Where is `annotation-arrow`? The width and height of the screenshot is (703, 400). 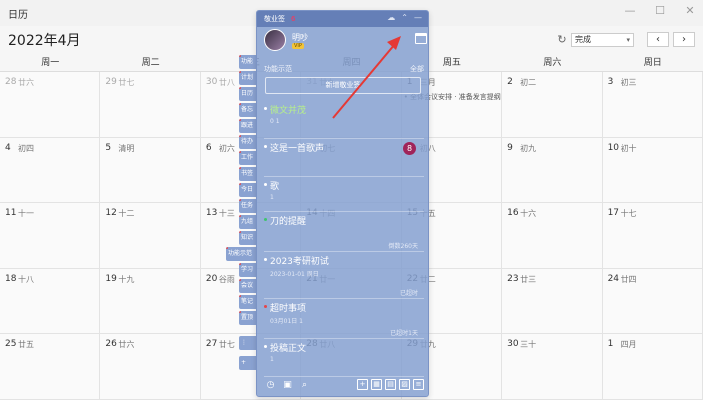 annotation-arrow is located at coordinates (366, 77).